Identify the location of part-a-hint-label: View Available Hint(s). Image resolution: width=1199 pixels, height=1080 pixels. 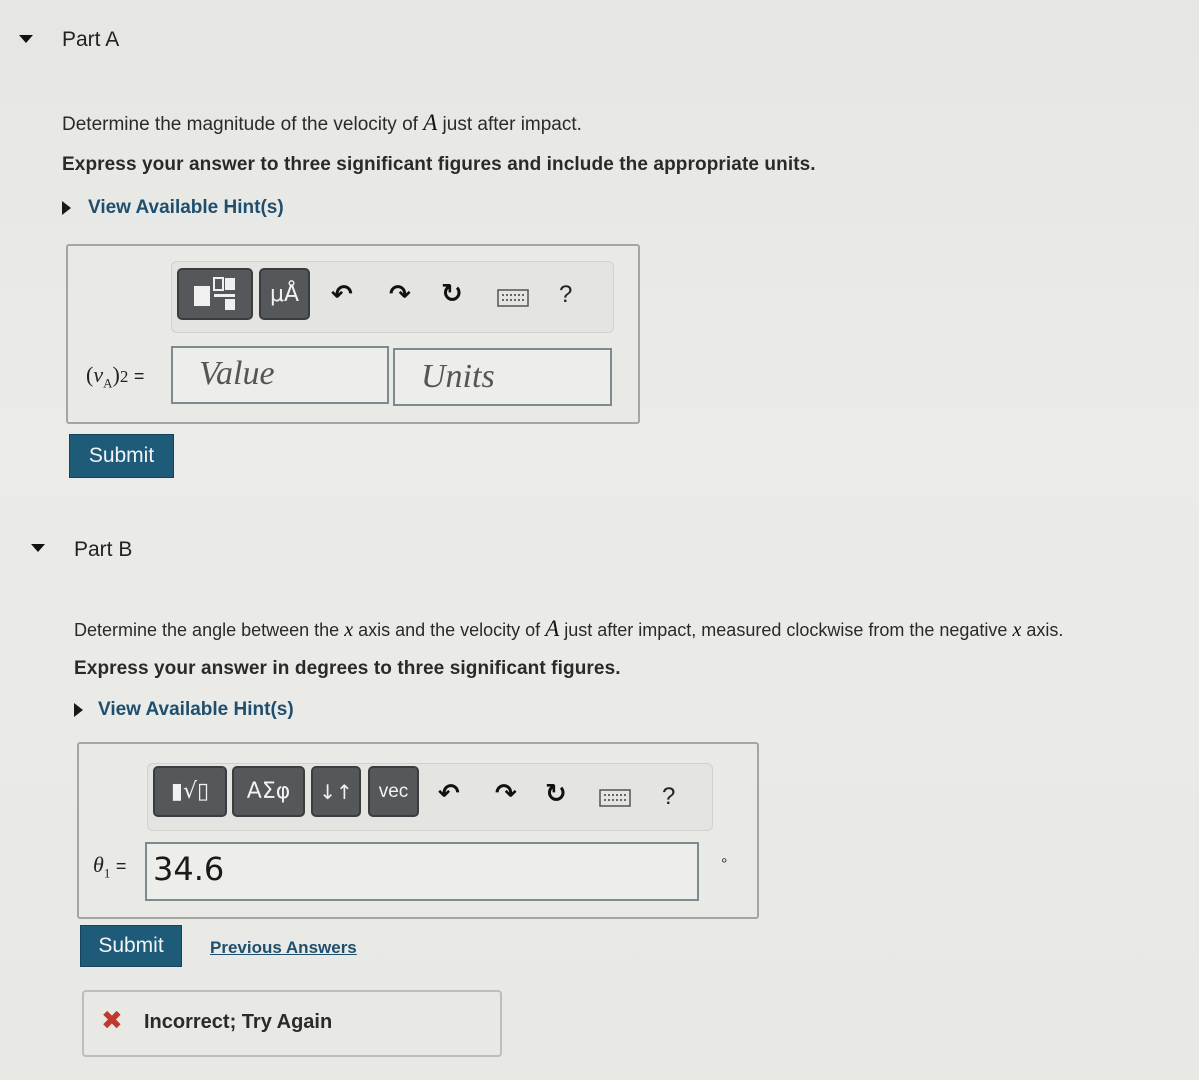
(186, 207).